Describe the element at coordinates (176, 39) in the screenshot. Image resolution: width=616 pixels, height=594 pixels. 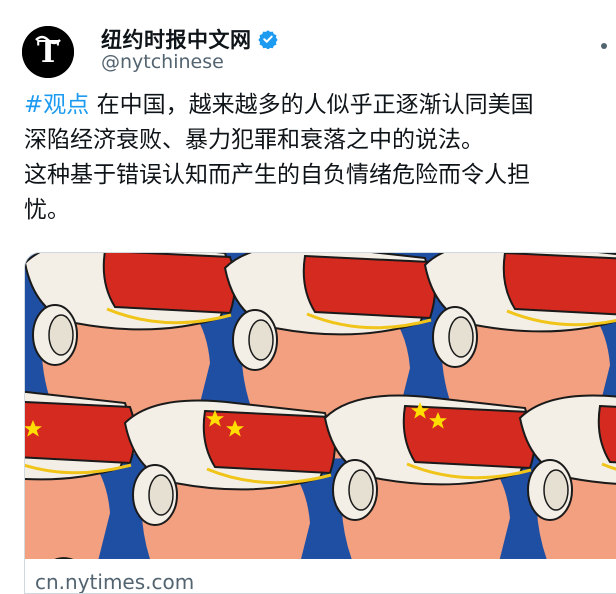
I see `display-name: 纽约时报中文网` at that location.